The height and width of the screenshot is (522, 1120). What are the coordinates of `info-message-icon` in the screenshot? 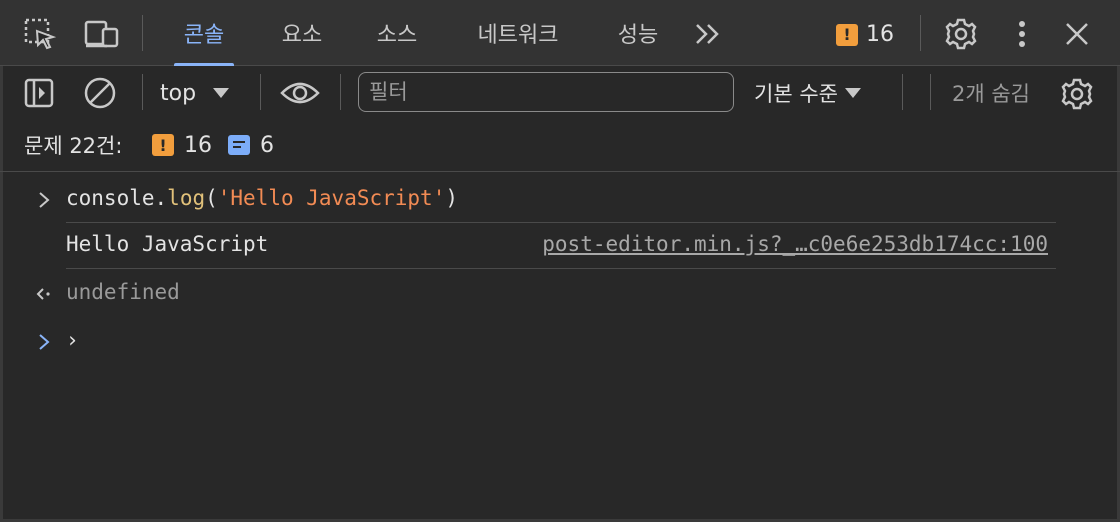 It's located at (239, 145).